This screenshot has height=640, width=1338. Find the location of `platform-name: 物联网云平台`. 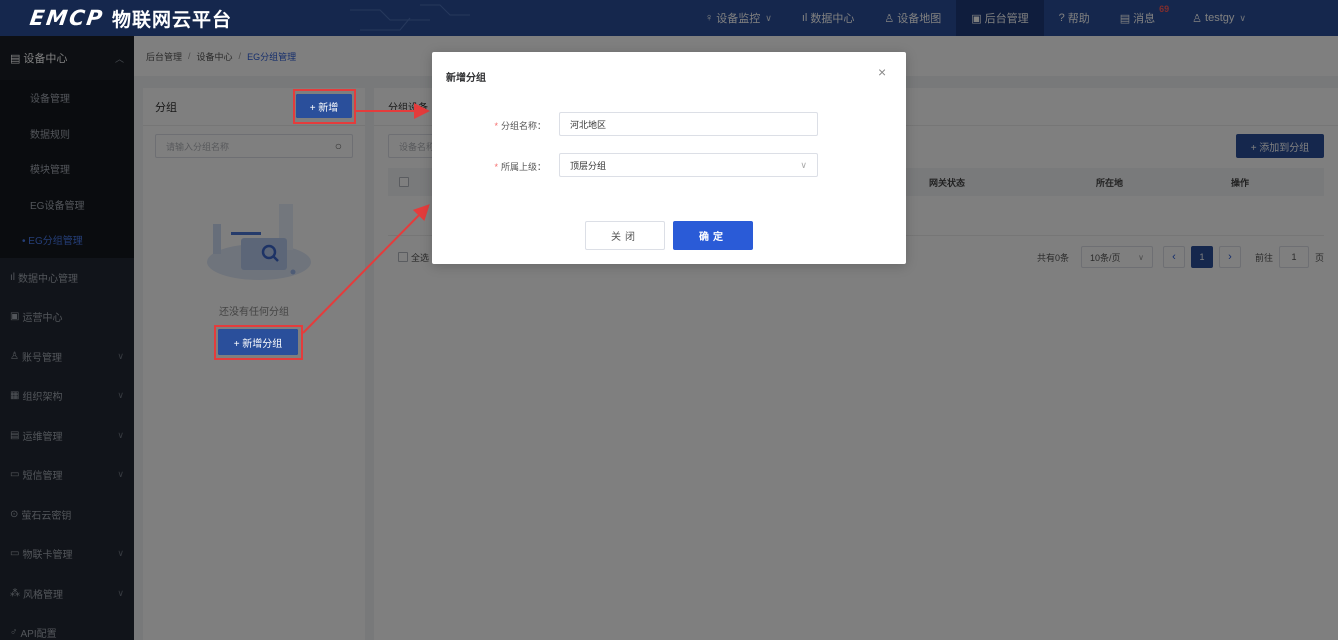

platform-name: 物联网云平台 is located at coordinates (172, 20).